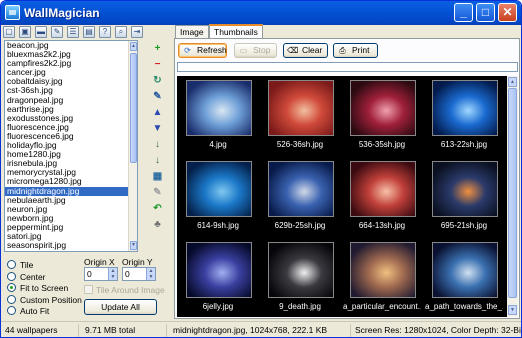  Describe the element at coordinates (157, 224) in the screenshot. I see `tool-icon: ♣` at that location.